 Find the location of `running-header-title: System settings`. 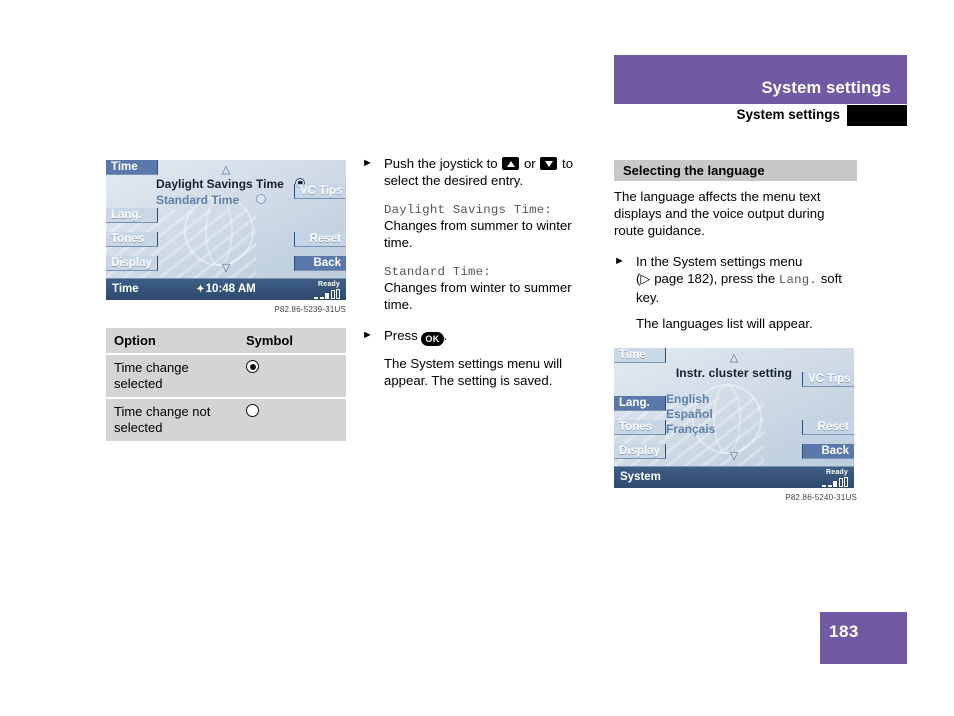

running-header-title: System settings is located at coordinates (788, 114).